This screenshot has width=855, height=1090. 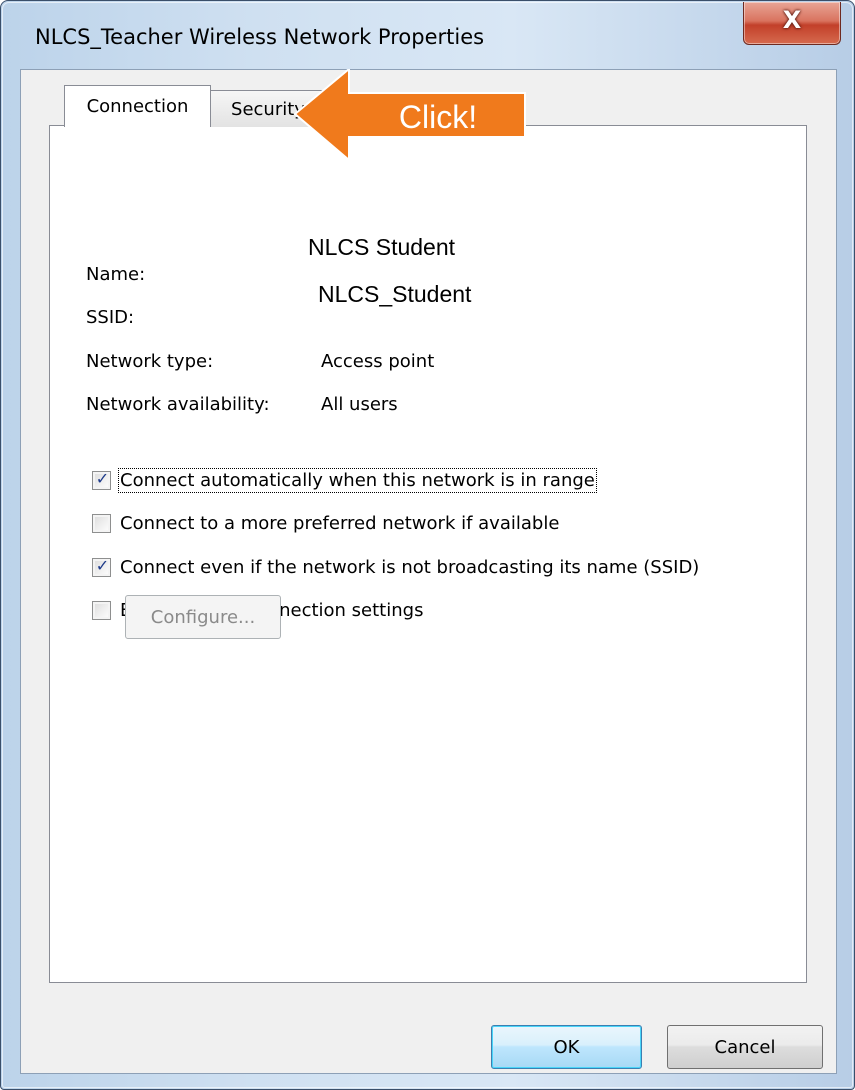 What do you see at coordinates (110, 317) in the screenshot?
I see `ssid-label: SSID:` at bounding box center [110, 317].